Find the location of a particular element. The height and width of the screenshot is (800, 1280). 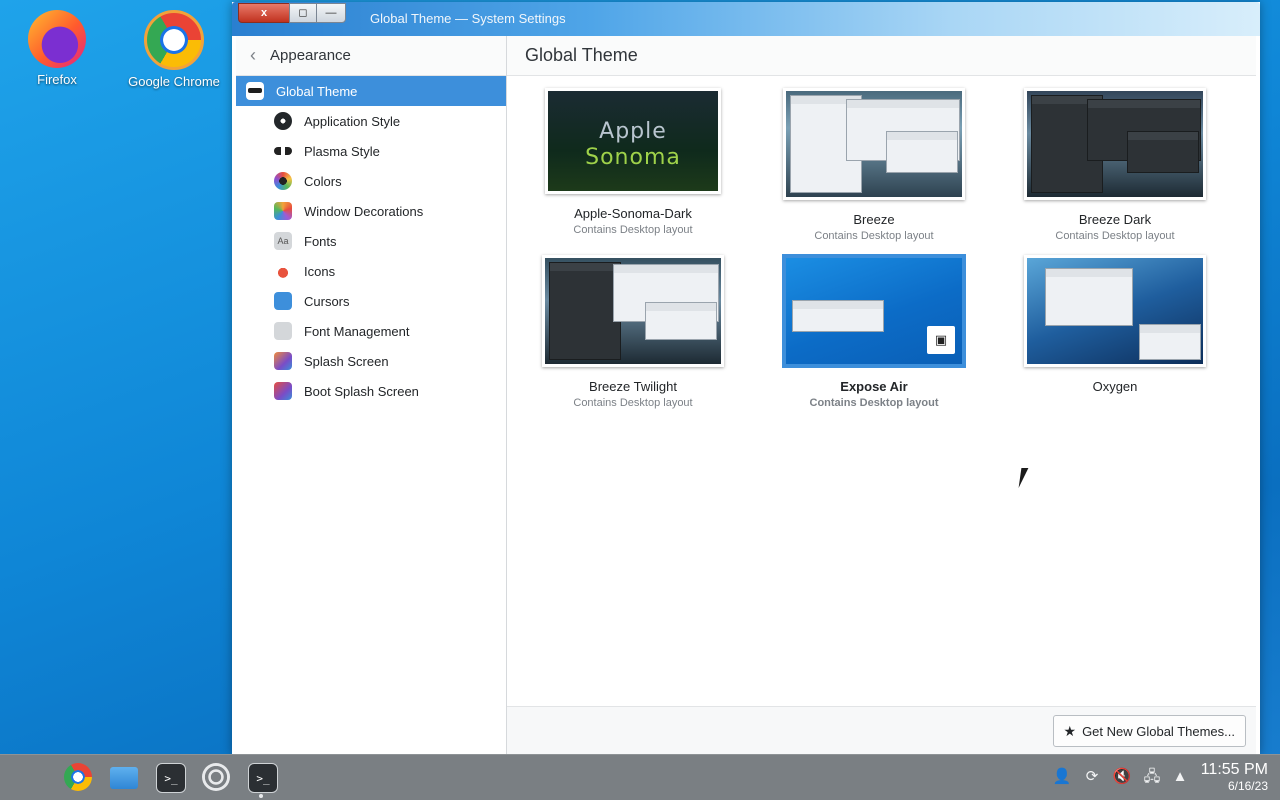

application-style-icon is located at coordinates (283, 121).